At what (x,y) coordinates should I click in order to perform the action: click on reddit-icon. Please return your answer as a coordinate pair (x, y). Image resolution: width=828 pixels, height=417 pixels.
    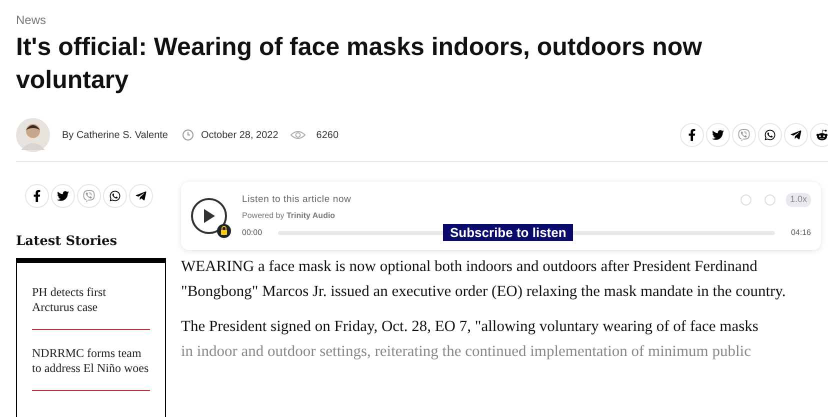
    Looking at the image, I should click on (822, 135).